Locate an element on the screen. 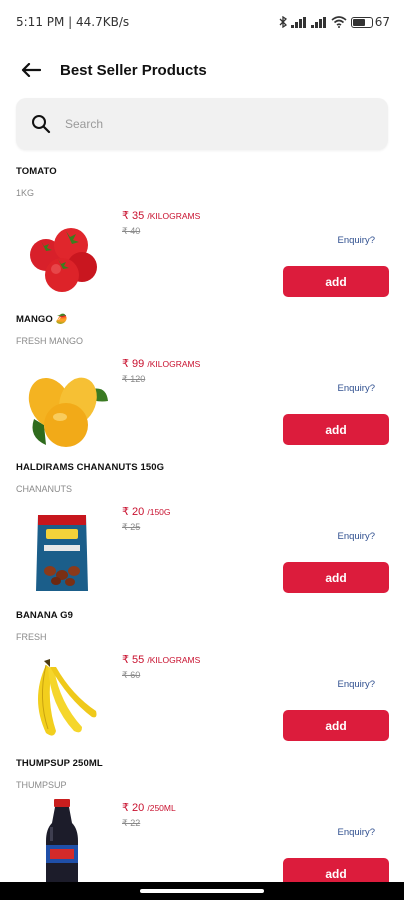 Image resolution: width=404 pixels, height=900 pixels. back-button is located at coordinates (31, 70).